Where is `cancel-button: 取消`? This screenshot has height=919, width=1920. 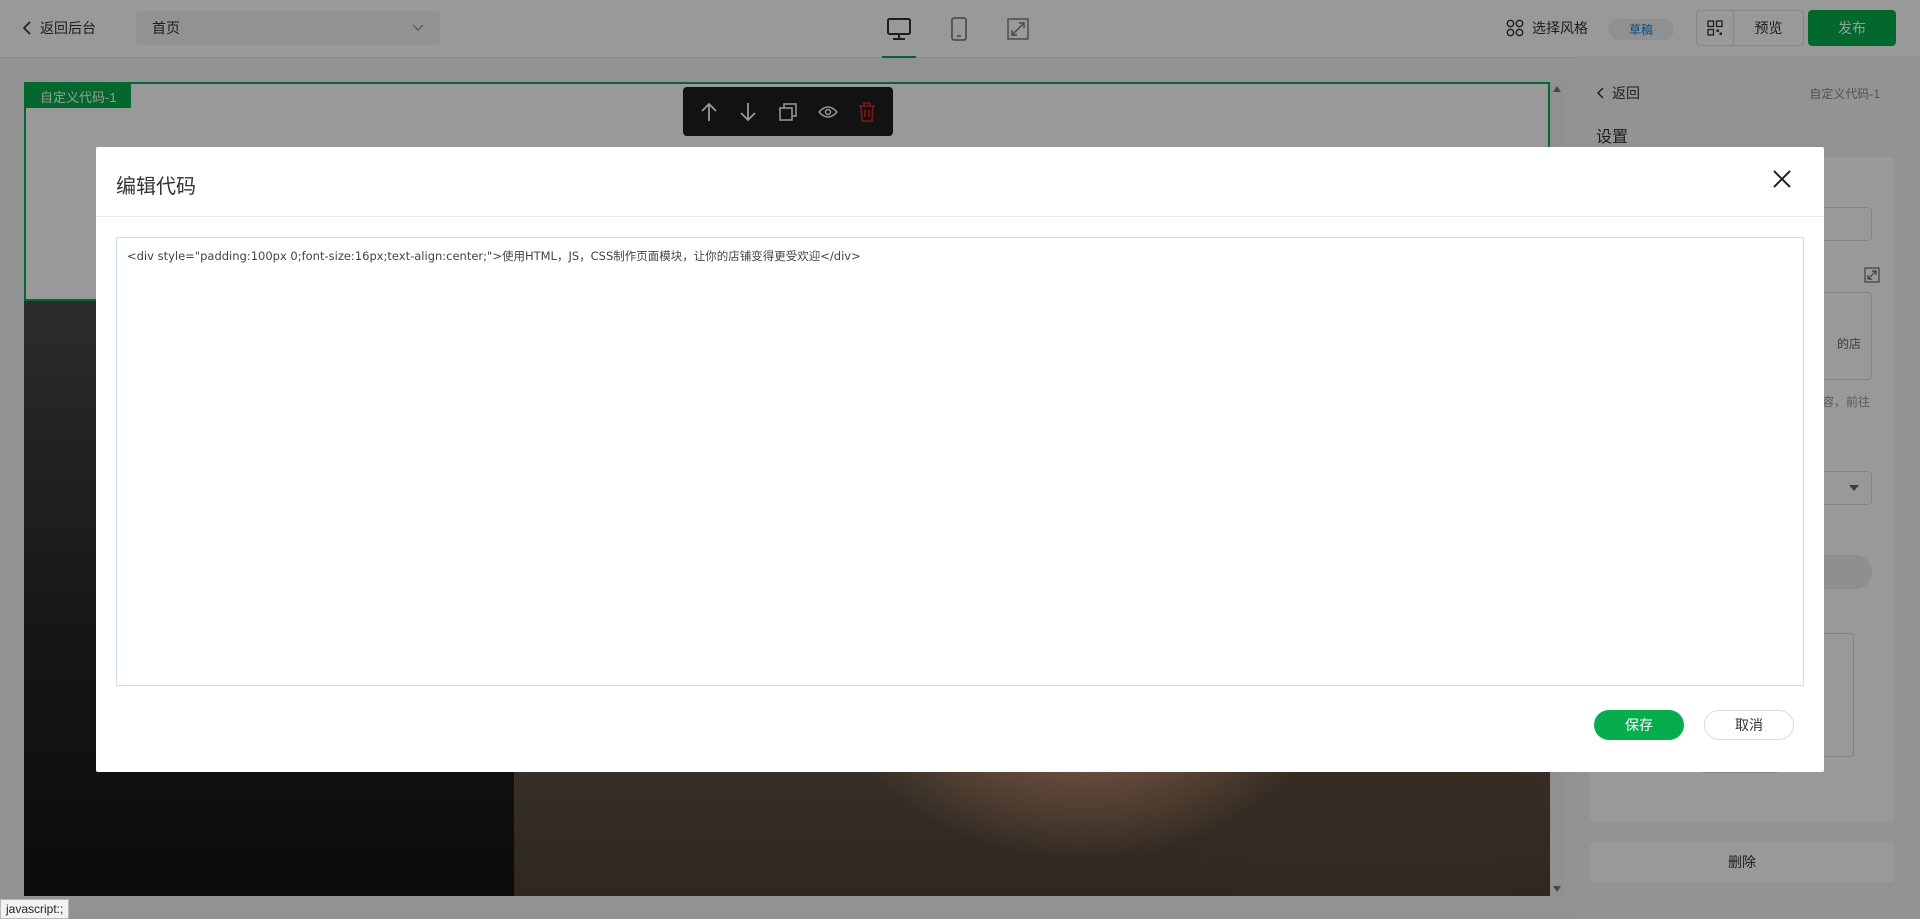 cancel-button: 取消 is located at coordinates (1749, 725).